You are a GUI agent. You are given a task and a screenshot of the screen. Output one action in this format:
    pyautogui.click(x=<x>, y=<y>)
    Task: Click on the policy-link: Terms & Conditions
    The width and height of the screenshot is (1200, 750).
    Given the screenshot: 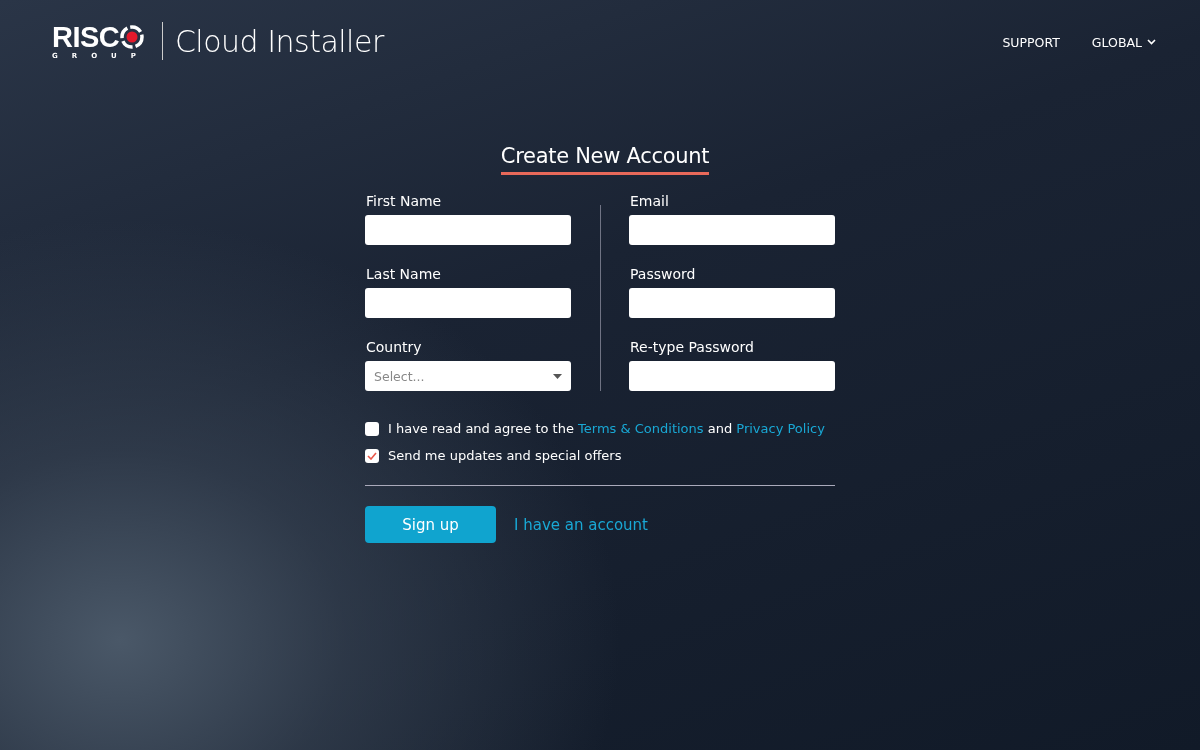 What is the action you would take?
    pyautogui.click(x=641, y=428)
    